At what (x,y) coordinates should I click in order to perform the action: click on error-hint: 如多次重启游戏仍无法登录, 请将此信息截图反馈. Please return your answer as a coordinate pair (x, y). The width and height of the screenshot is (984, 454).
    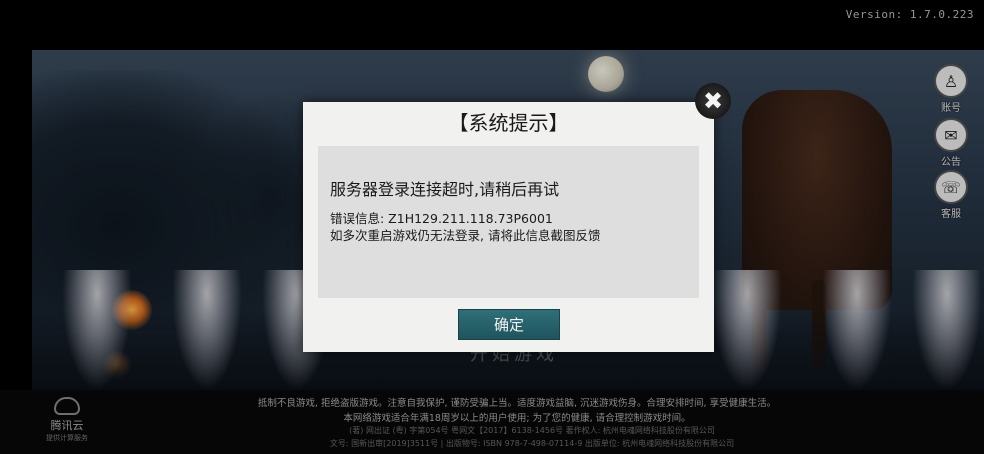
    Looking at the image, I should click on (465, 235).